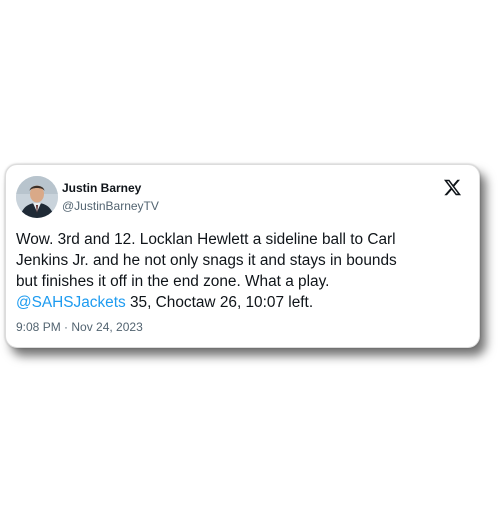 The width and height of the screenshot is (498, 531). Describe the element at coordinates (452, 187) in the screenshot. I see `x-logo-icon` at that location.